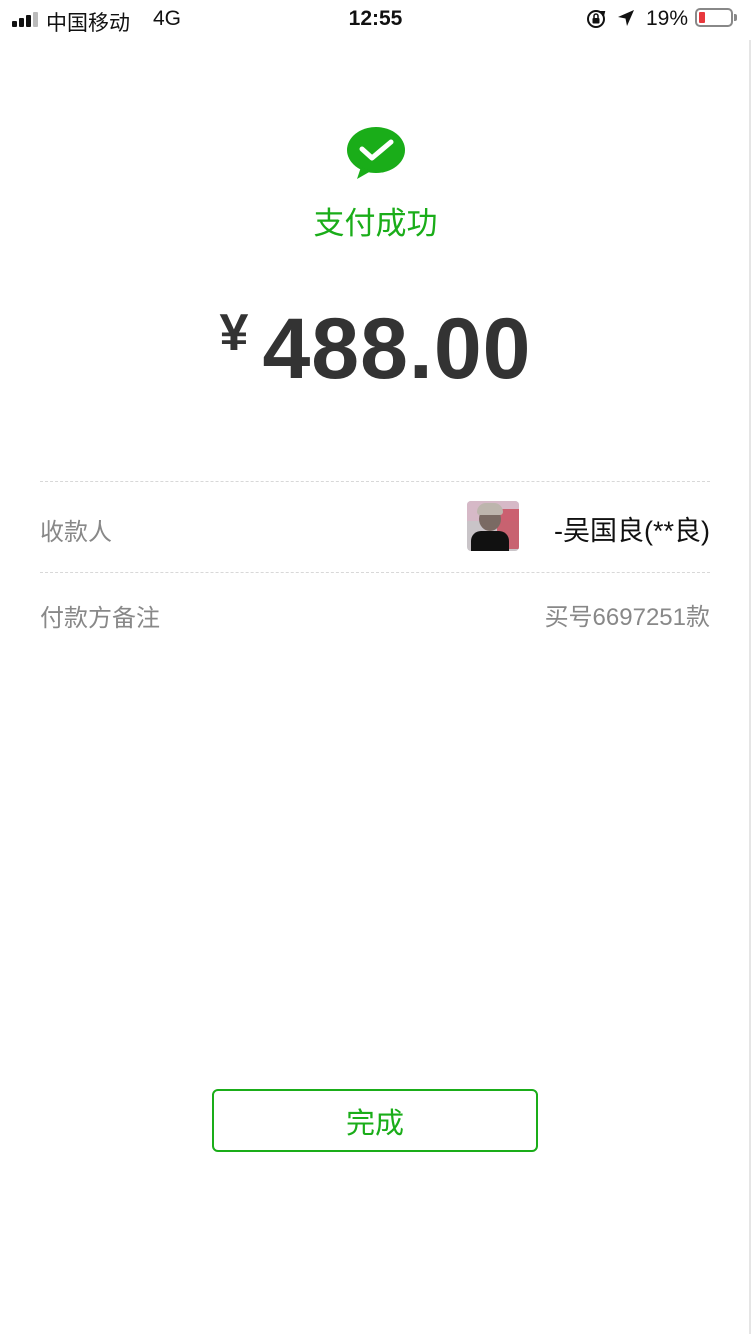 The height and width of the screenshot is (1334, 751). I want to click on battery-percent: 19%, so click(667, 18).